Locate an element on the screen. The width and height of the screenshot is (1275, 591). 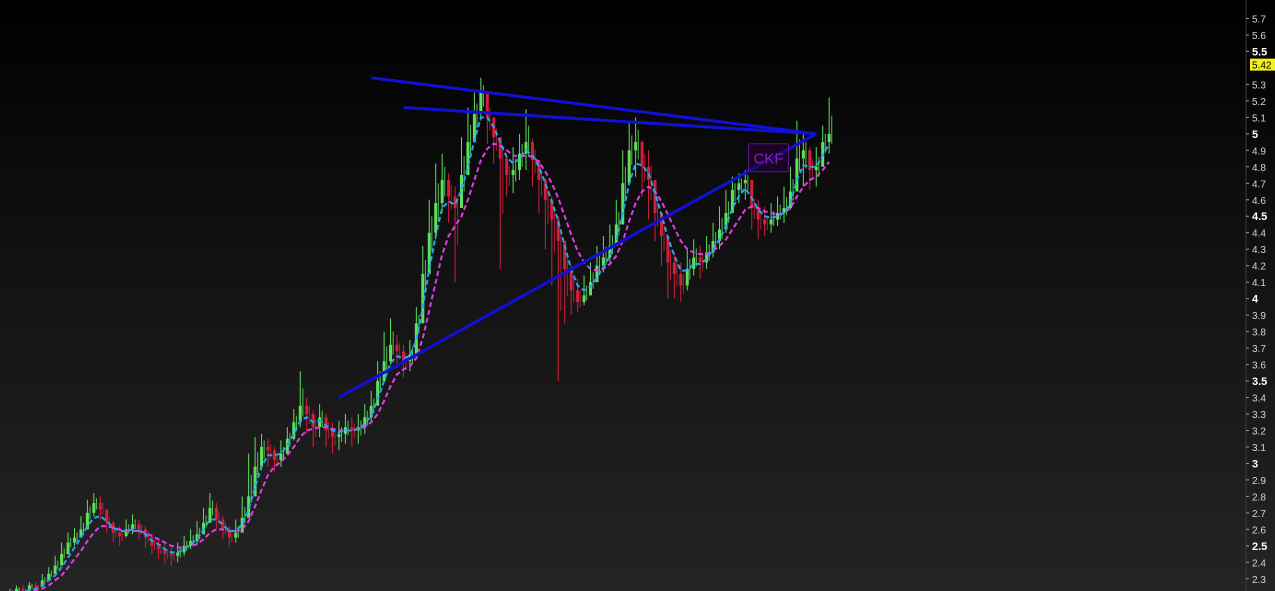
axis-tick-label: 2.4 is located at coordinates (1259, 563).